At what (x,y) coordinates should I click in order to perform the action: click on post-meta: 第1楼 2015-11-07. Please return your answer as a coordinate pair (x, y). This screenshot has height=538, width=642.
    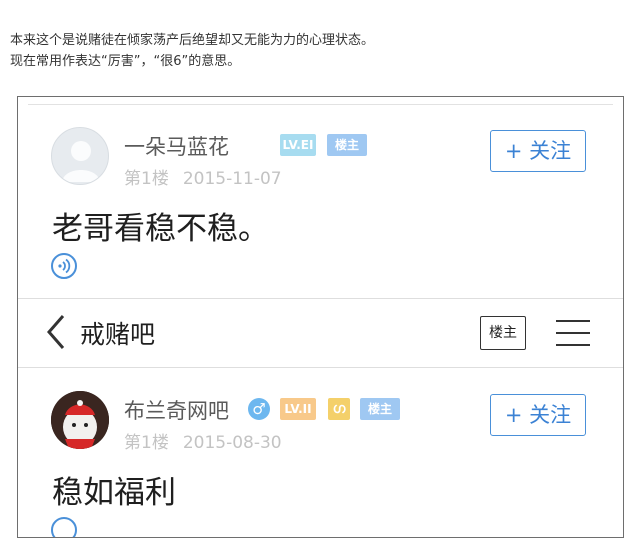
    Looking at the image, I should click on (203, 176).